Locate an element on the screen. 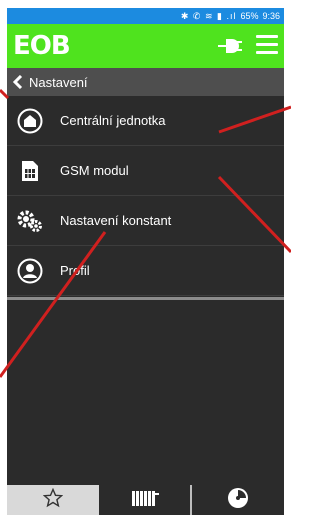 The image size is (320, 515). menu-item-label: Profil is located at coordinates (75, 270).